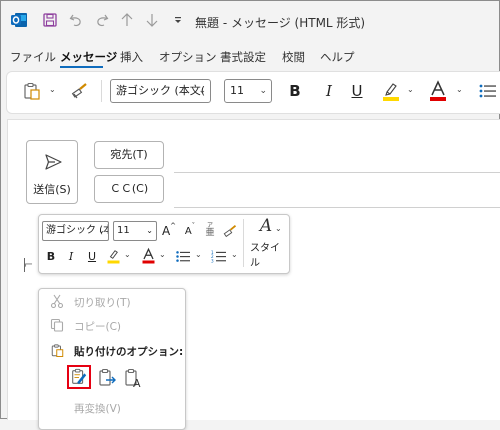 The height and width of the screenshot is (430, 500). Describe the element at coordinates (234, 254) in the screenshot. I see `mini-numbering-dropdown-icon: ⌄` at that location.